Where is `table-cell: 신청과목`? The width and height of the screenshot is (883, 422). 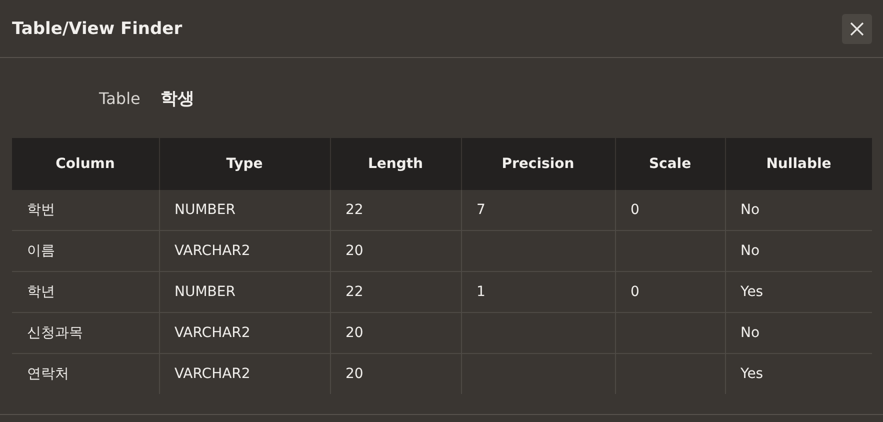
table-cell: 신청과목 is located at coordinates (55, 333).